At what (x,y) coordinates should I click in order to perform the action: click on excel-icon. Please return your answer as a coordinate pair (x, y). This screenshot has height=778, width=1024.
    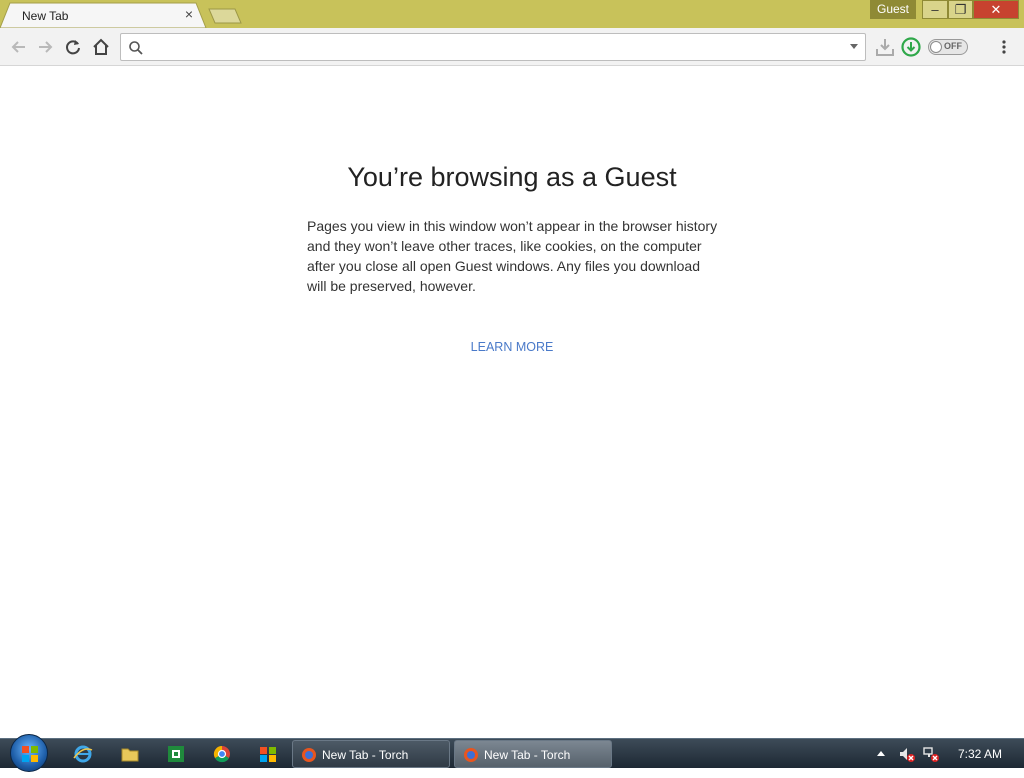
    Looking at the image, I should click on (176, 754).